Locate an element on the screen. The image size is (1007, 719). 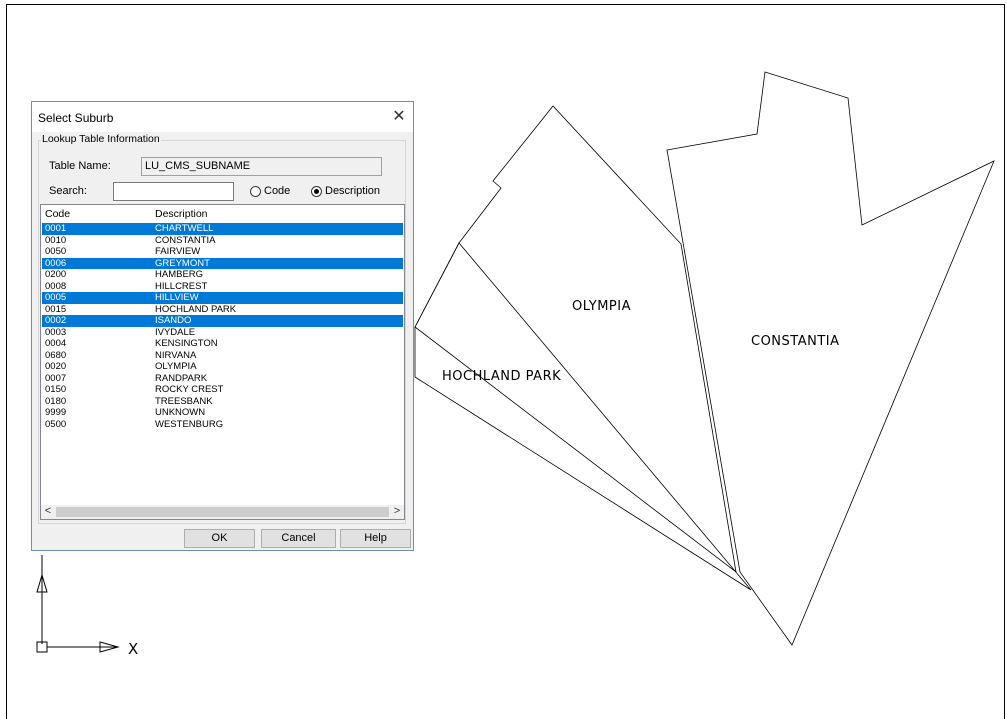
list-row: 0006 GREYMONT is located at coordinates (222, 263).